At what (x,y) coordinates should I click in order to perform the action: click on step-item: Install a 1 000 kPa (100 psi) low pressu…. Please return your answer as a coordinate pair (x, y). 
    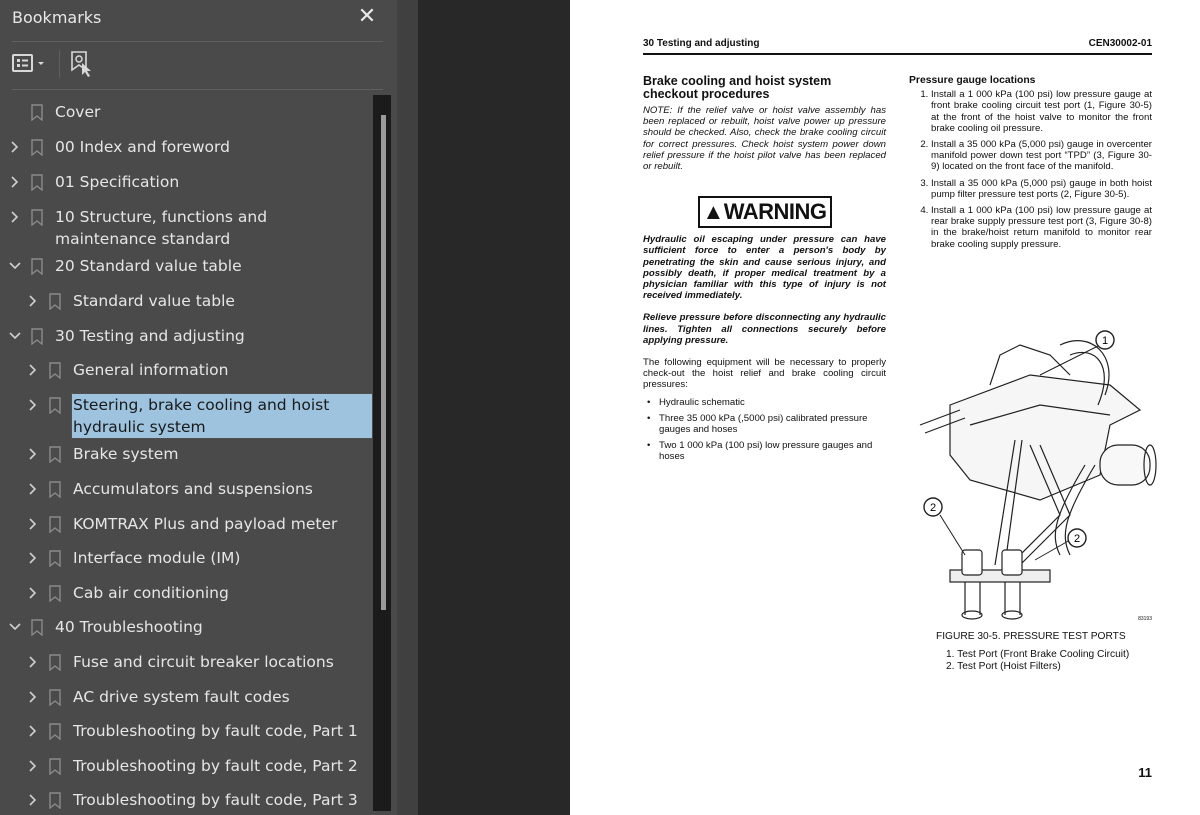
    Looking at the image, I should click on (1041, 227).